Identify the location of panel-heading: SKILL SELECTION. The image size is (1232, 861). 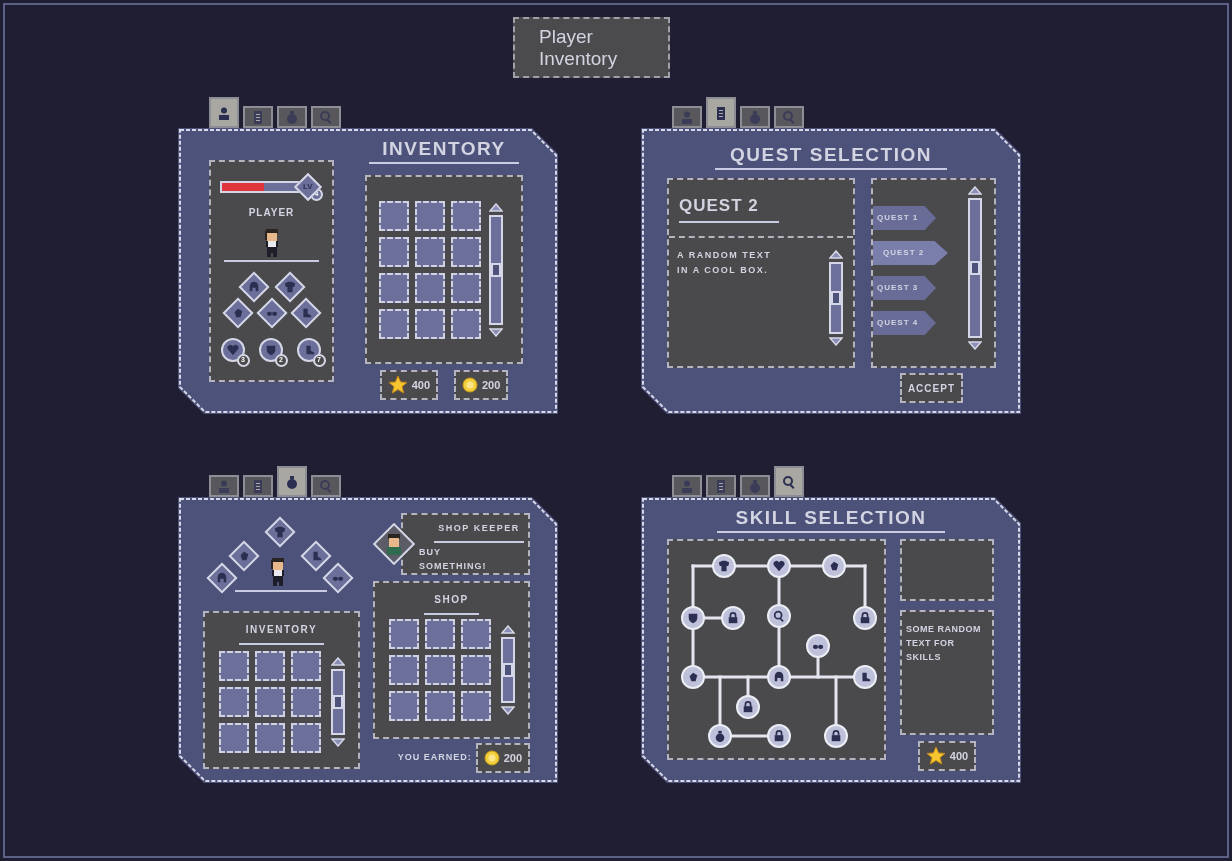
(831, 518).